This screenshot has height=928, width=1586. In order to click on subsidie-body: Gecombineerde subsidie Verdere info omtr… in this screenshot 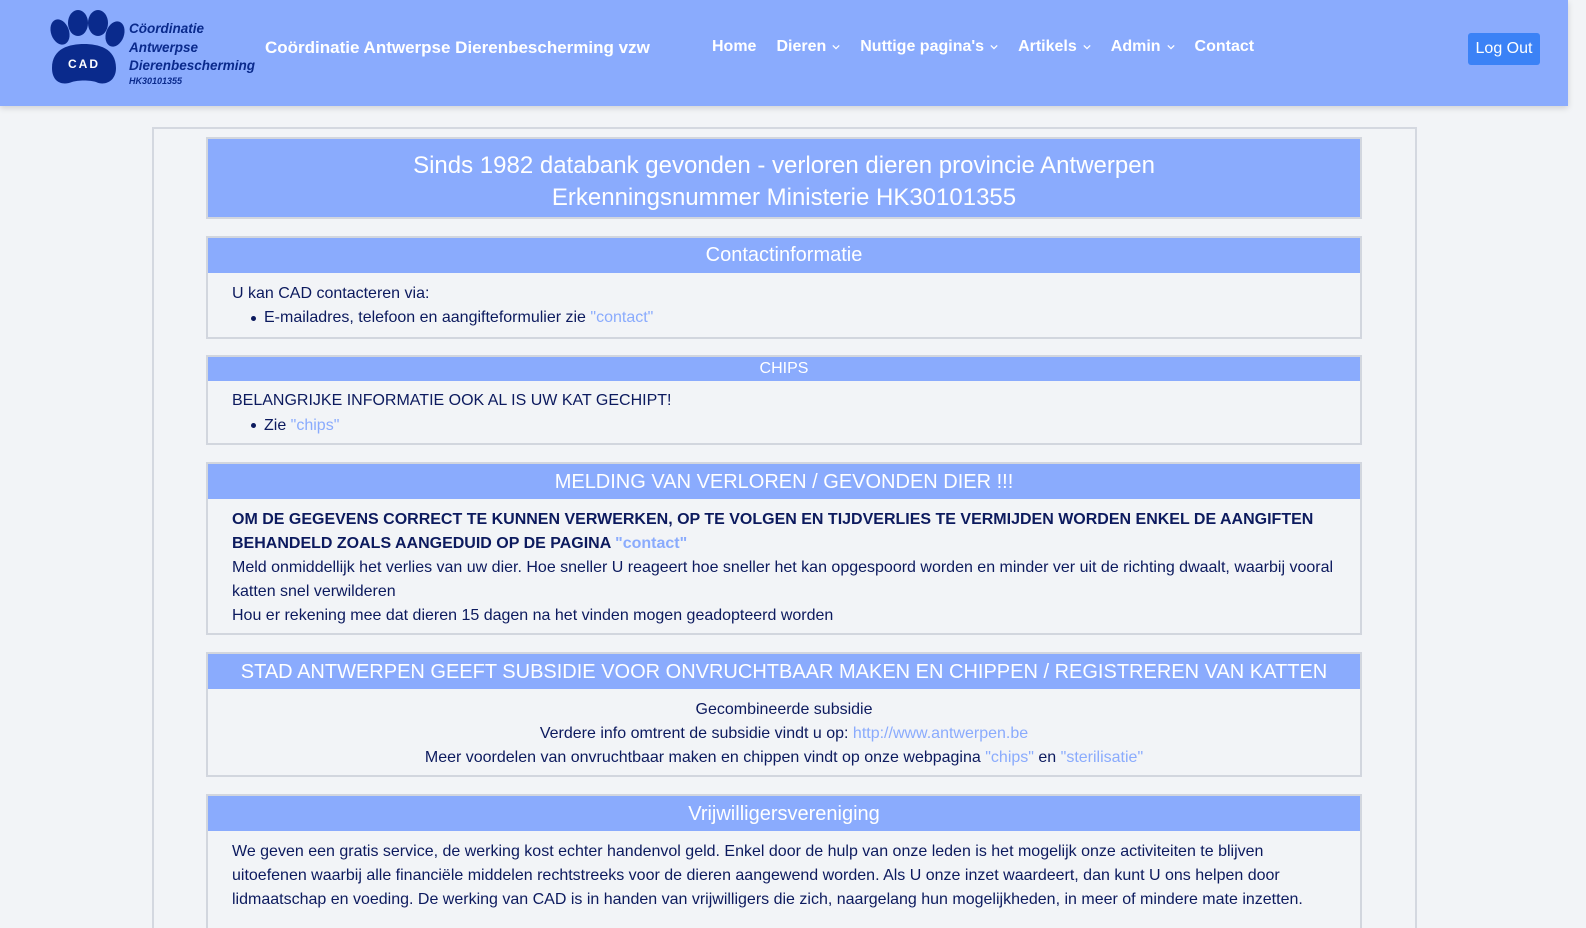, I will do `click(784, 729)`.